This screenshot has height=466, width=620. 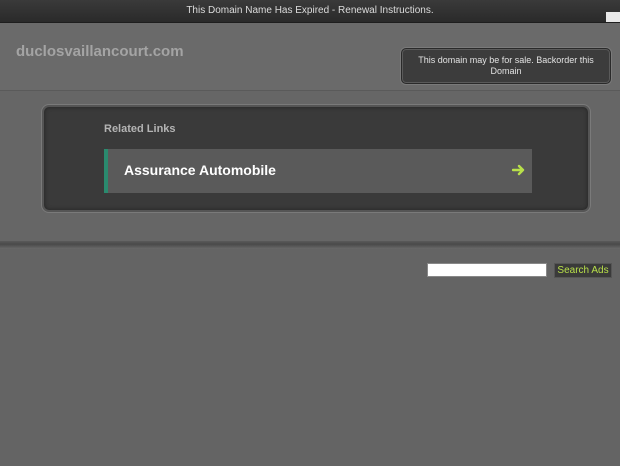 What do you see at coordinates (100, 51) in the screenshot?
I see `site-title: duclosvaillancourt.com` at bounding box center [100, 51].